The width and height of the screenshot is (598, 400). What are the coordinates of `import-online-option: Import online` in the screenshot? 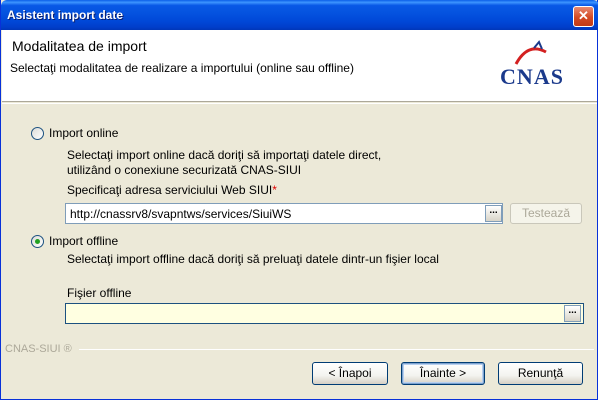 It's located at (74, 133).